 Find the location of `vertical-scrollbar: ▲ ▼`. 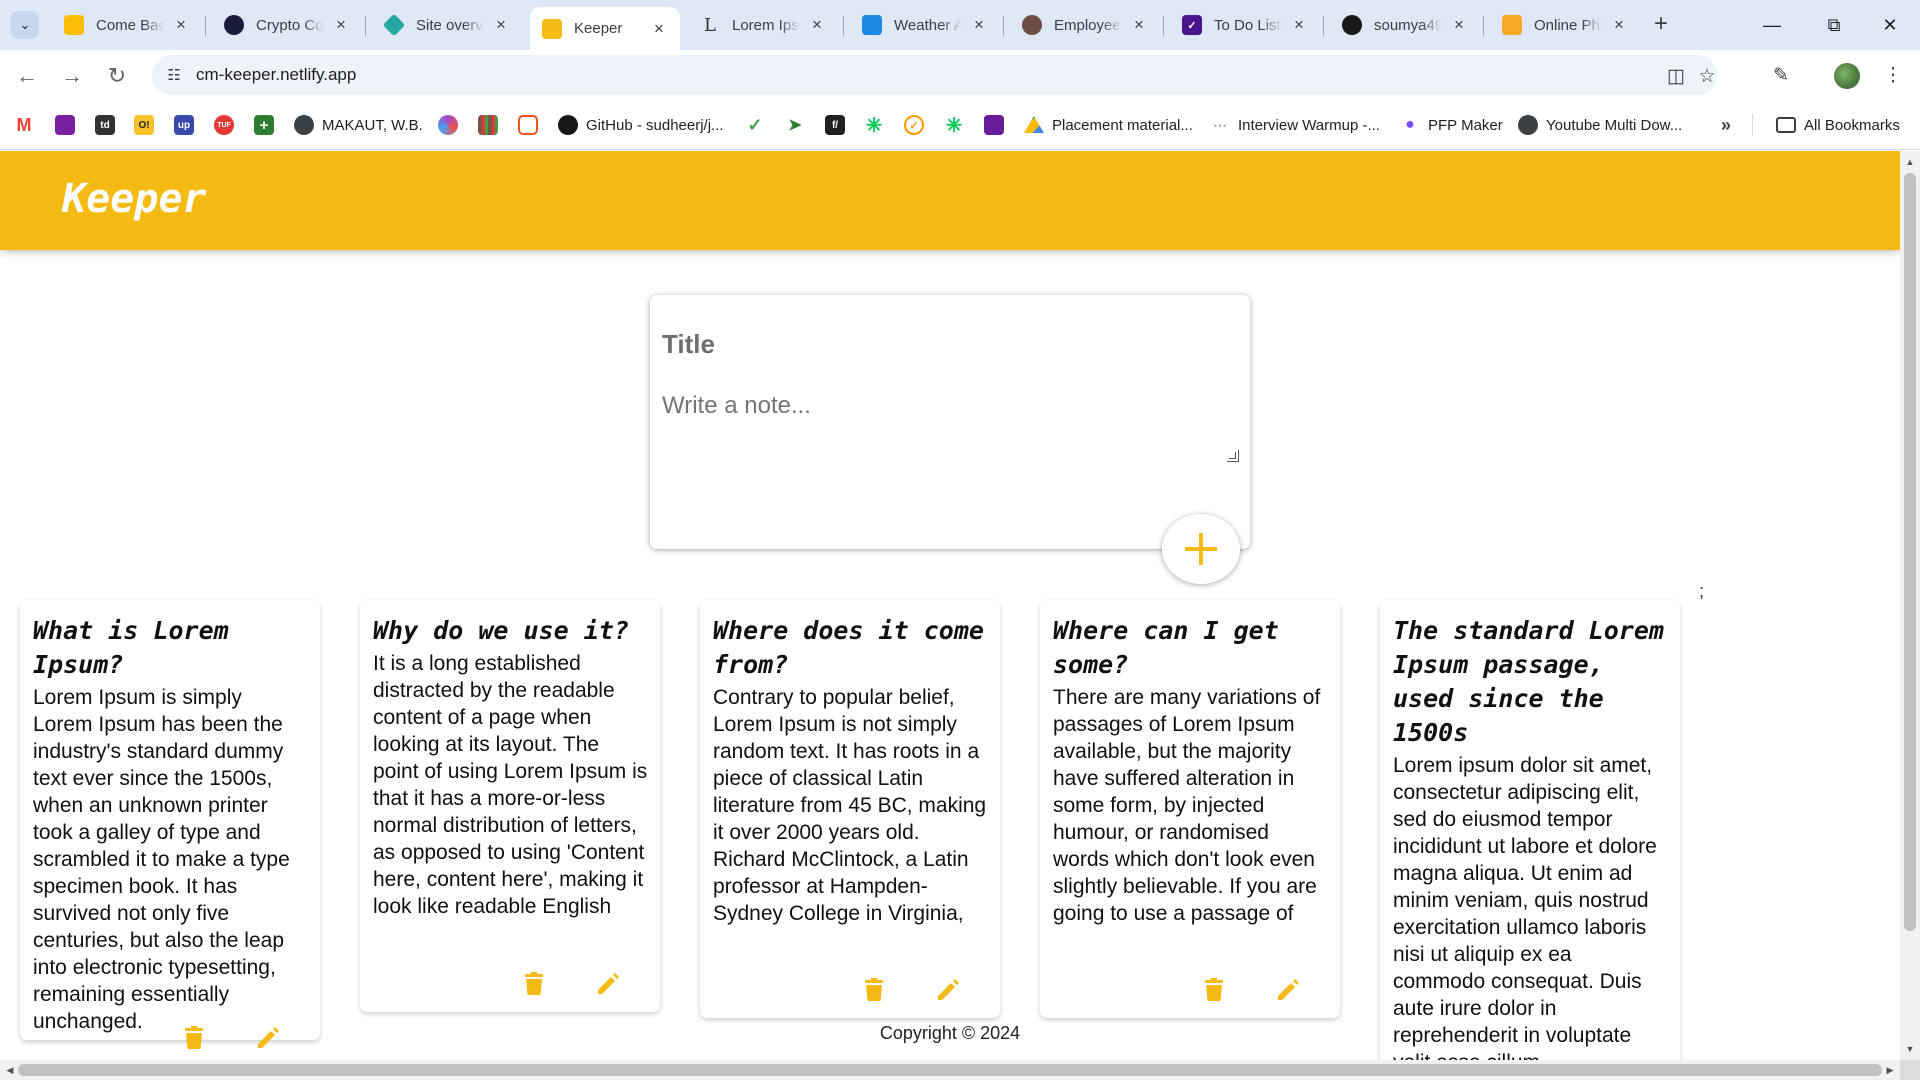

vertical-scrollbar: ▲ ▼ is located at coordinates (1910, 605).